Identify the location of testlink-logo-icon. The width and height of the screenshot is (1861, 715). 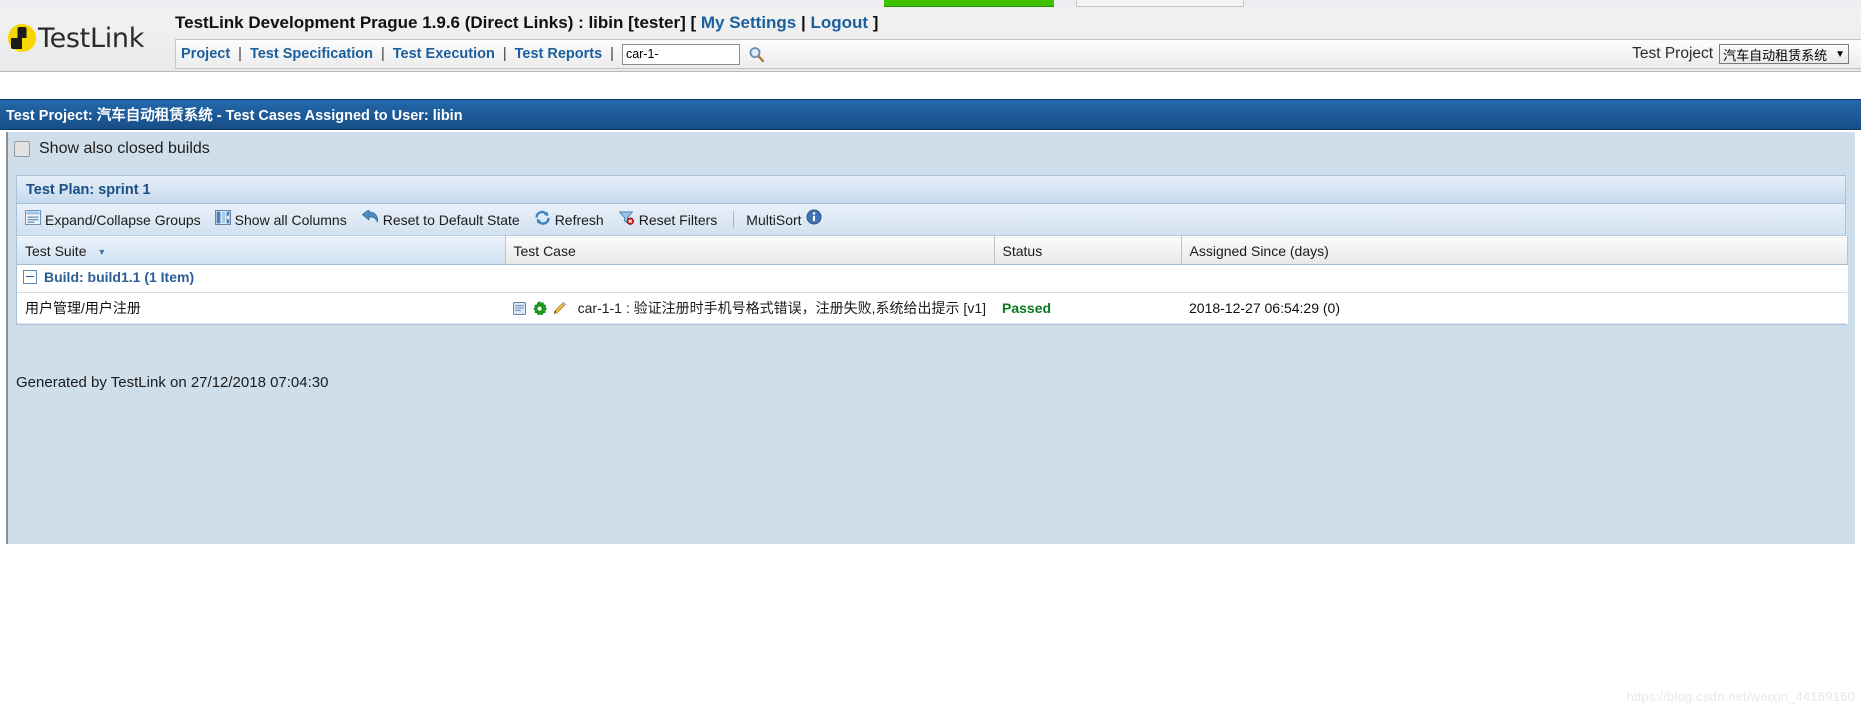
(22, 38).